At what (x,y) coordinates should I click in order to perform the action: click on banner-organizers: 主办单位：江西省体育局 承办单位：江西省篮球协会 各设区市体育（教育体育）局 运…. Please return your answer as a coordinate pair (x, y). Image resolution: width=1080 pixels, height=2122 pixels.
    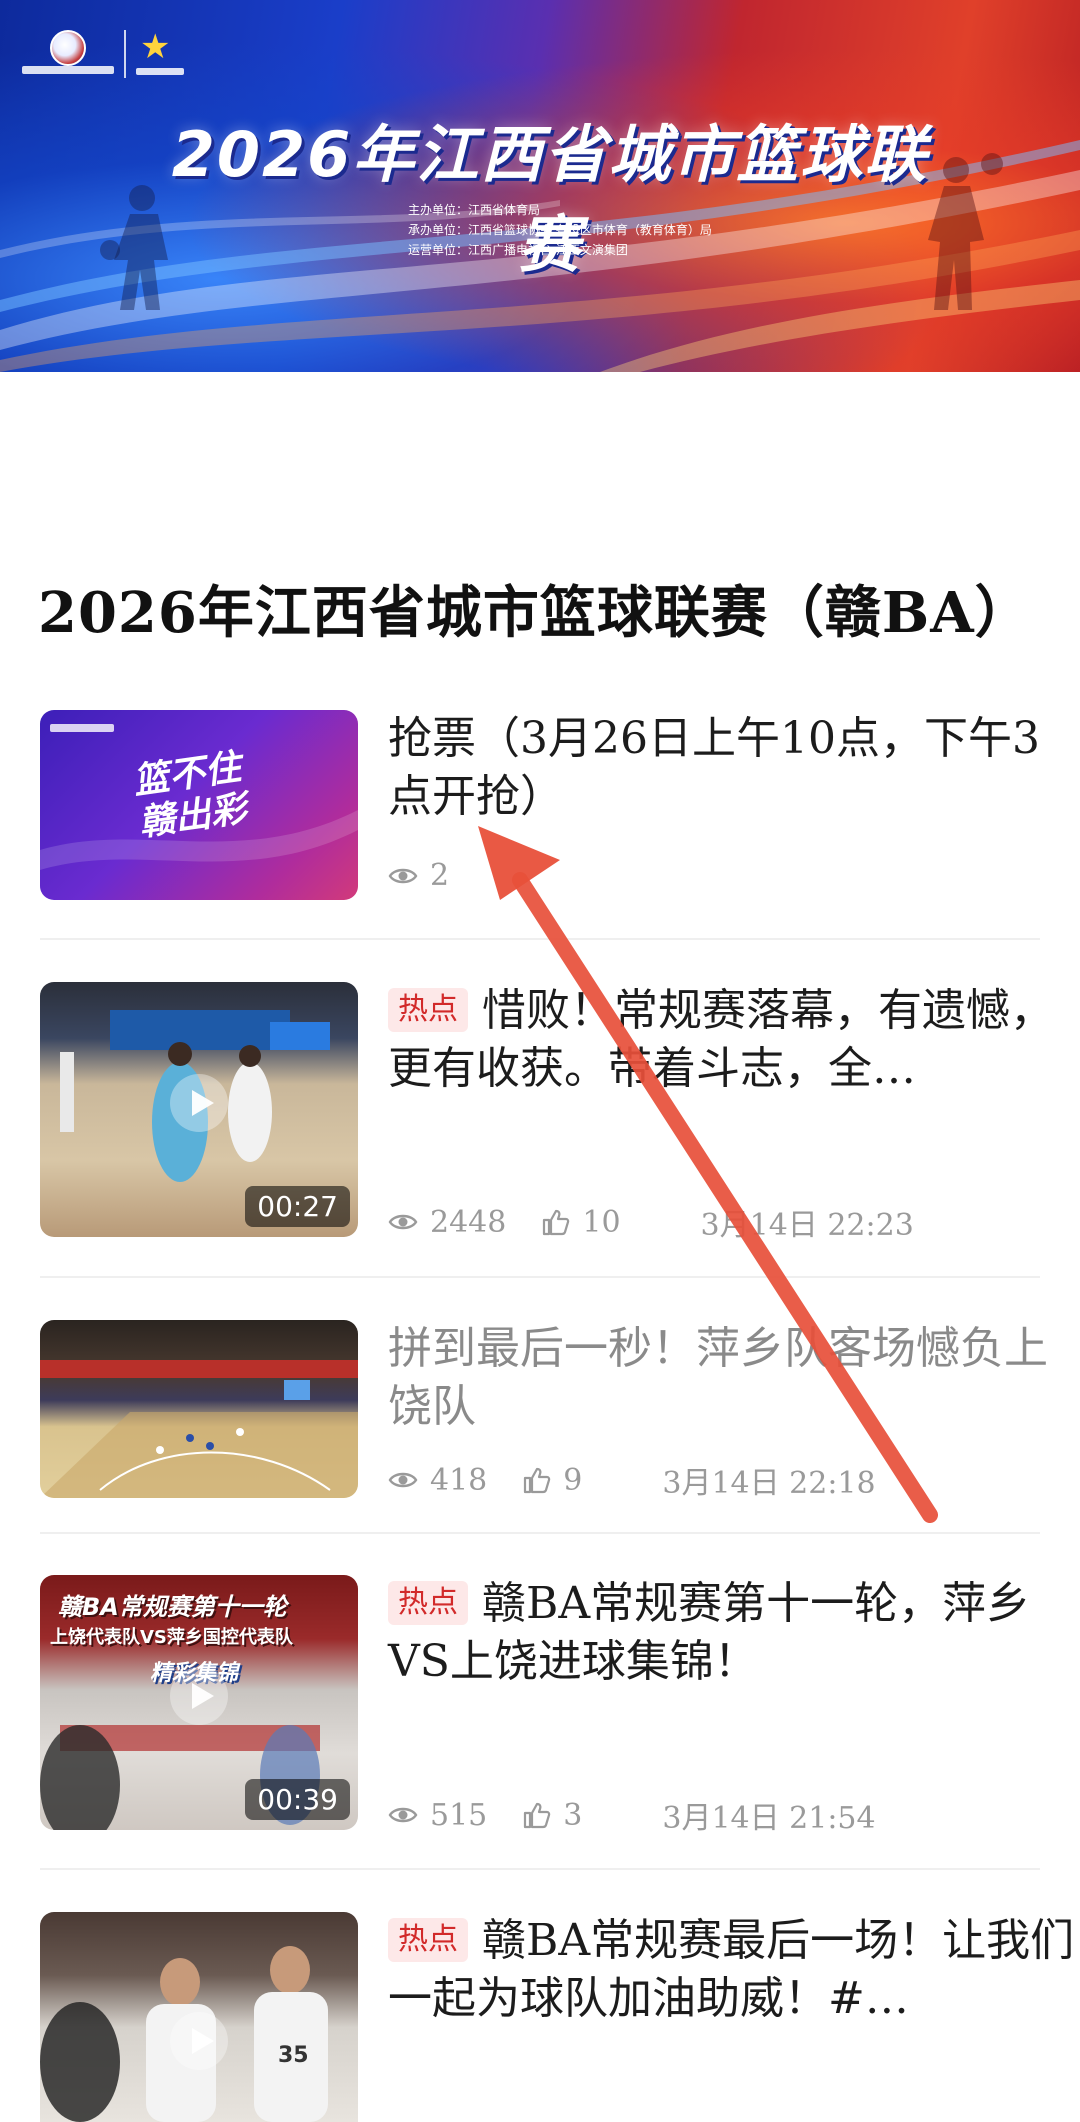
    Looking at the image, I should click on (560, 230).